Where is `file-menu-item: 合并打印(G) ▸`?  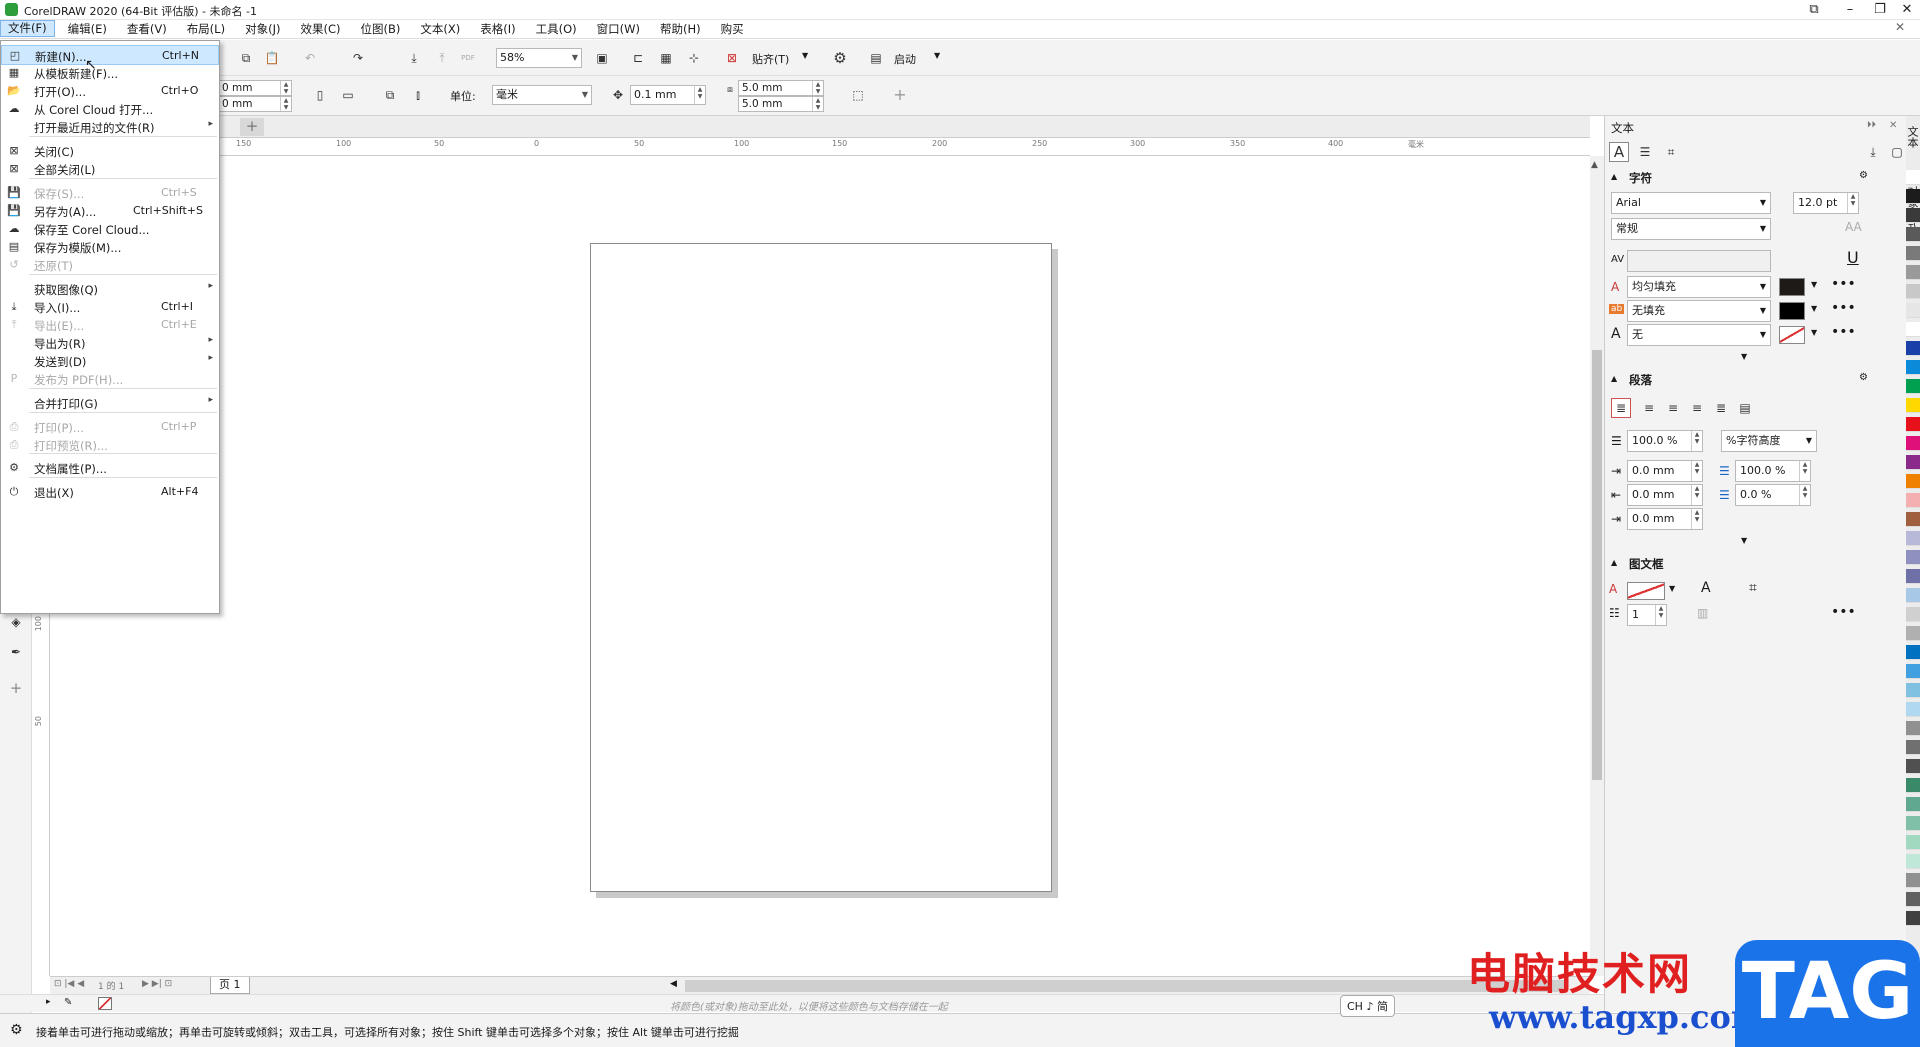
file-menu-item: 合并打印(G) ▸ is located at coordinates (110, 403).